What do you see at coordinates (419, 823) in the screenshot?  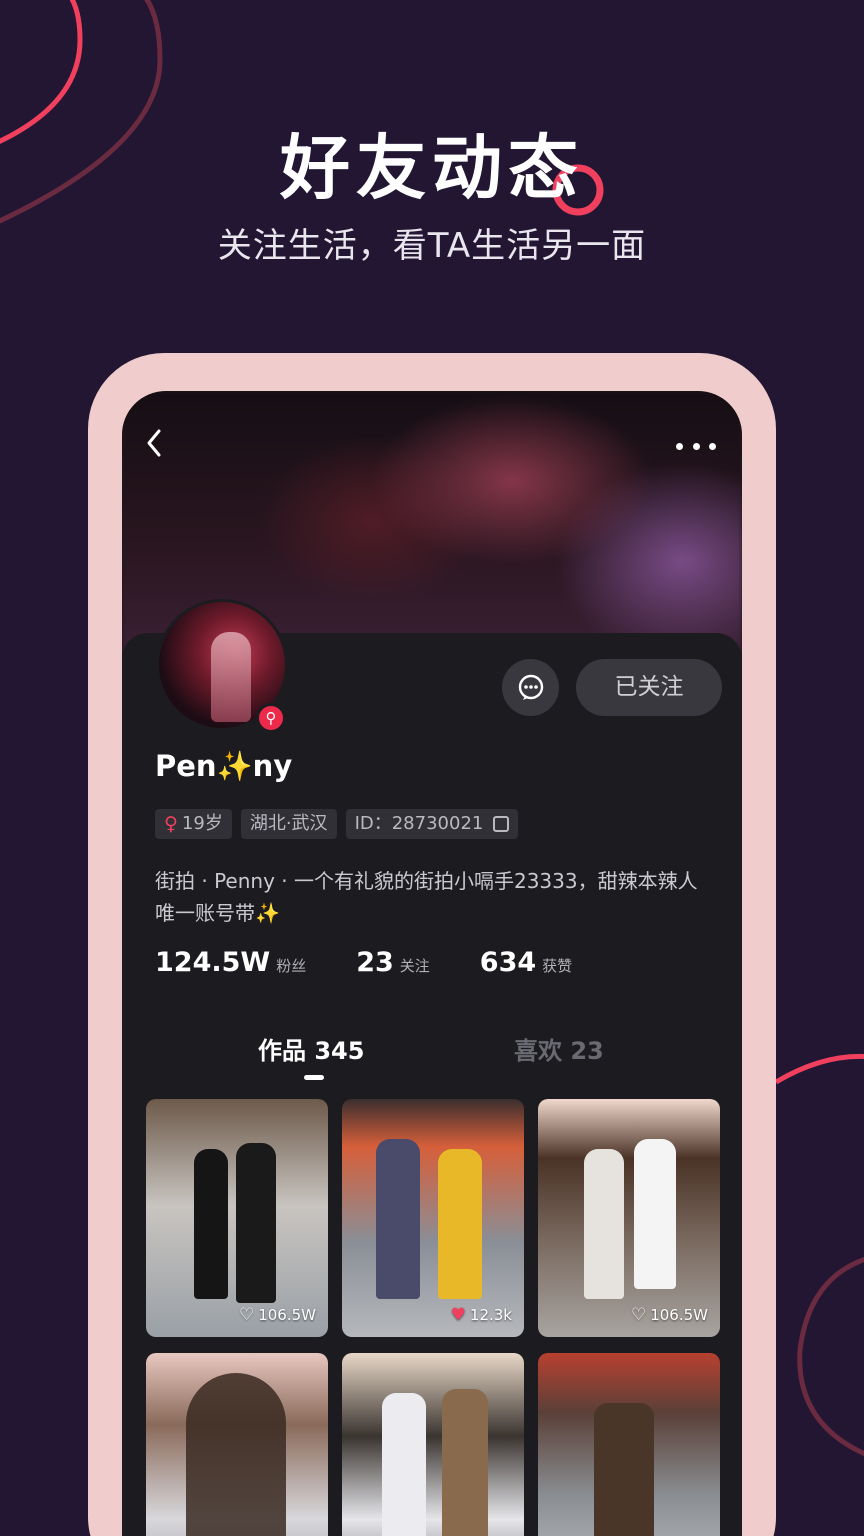 I see `user-id-text: ID：28730021` at bounding box center [419, 823].